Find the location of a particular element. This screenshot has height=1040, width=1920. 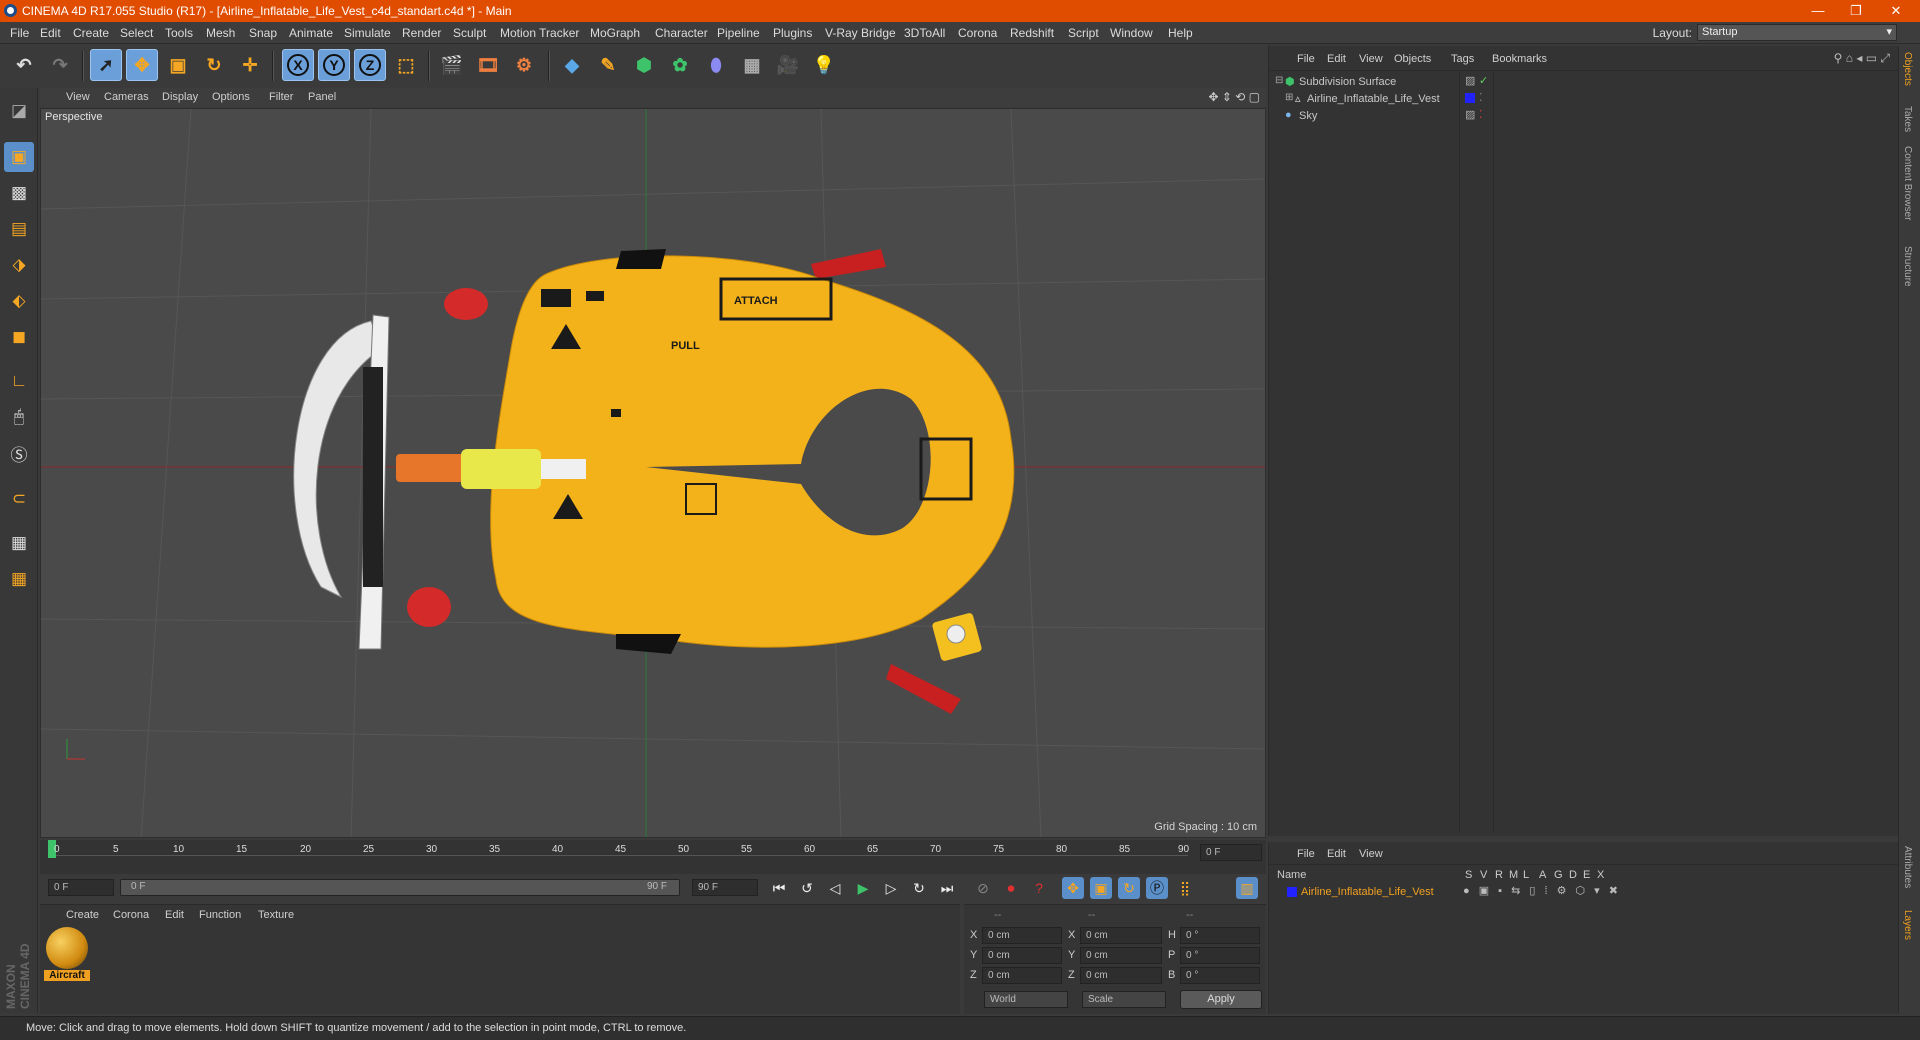

redo-icon: ↷ is located at coordinates (60, 65).